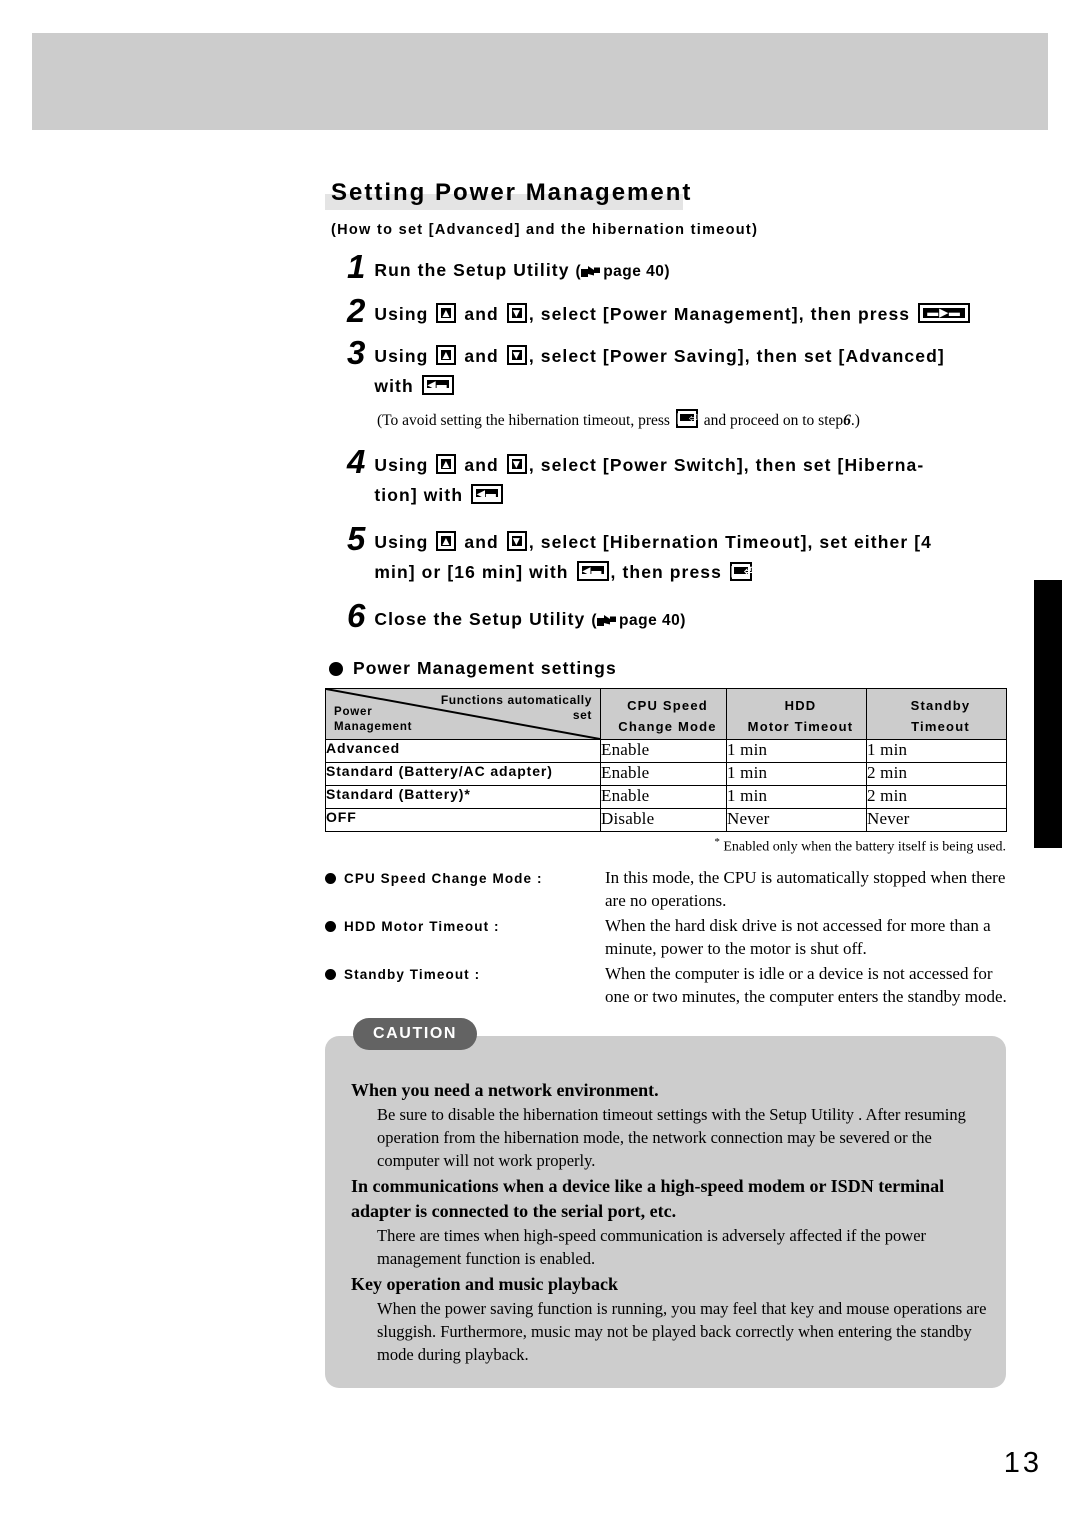  I want to click on step-3-and: and, so click(481, 356).